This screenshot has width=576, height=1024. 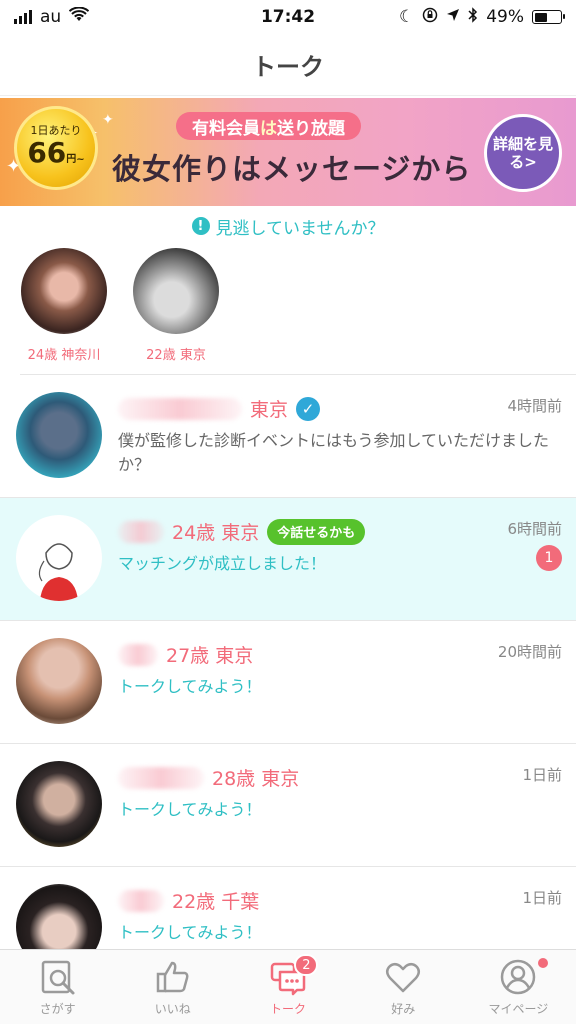 I want to click on tab-label: マイページ, so click(x=518, y=1008).